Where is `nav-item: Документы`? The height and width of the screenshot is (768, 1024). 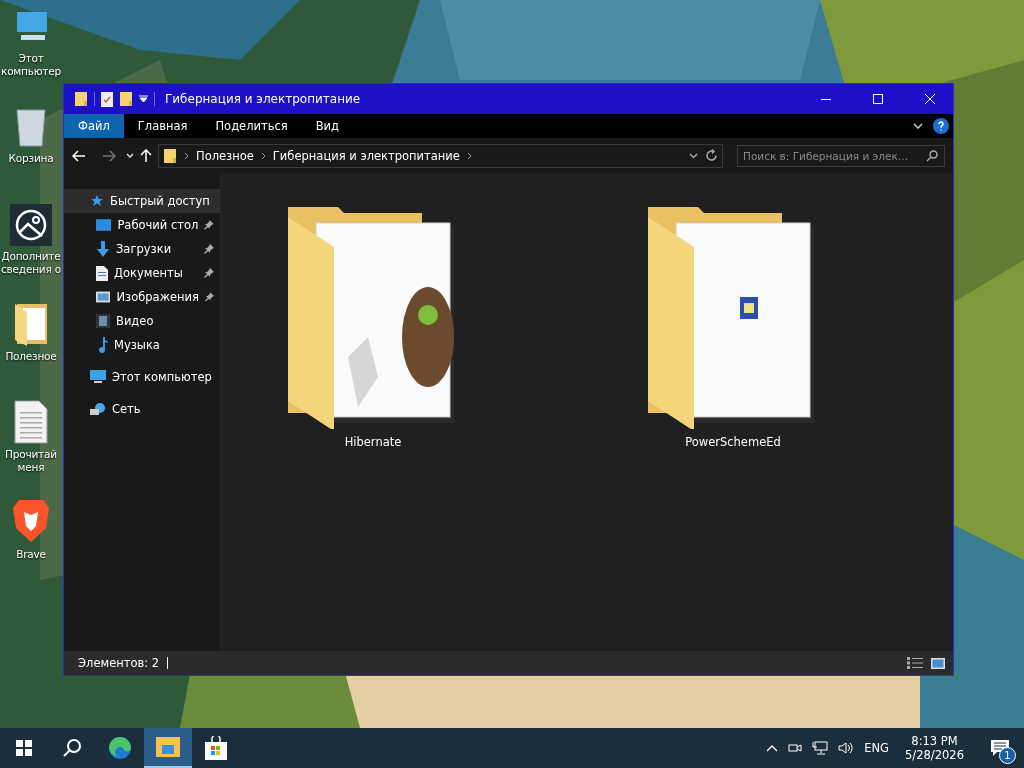 nav-item: Документы is located at coordinates (142, 273).